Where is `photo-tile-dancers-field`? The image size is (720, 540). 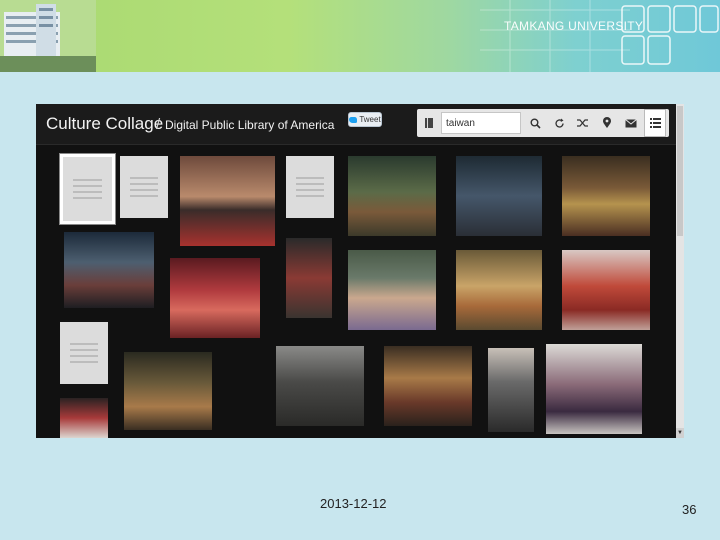 photo-tile-dancers-field is located at coordinates (392, 196).